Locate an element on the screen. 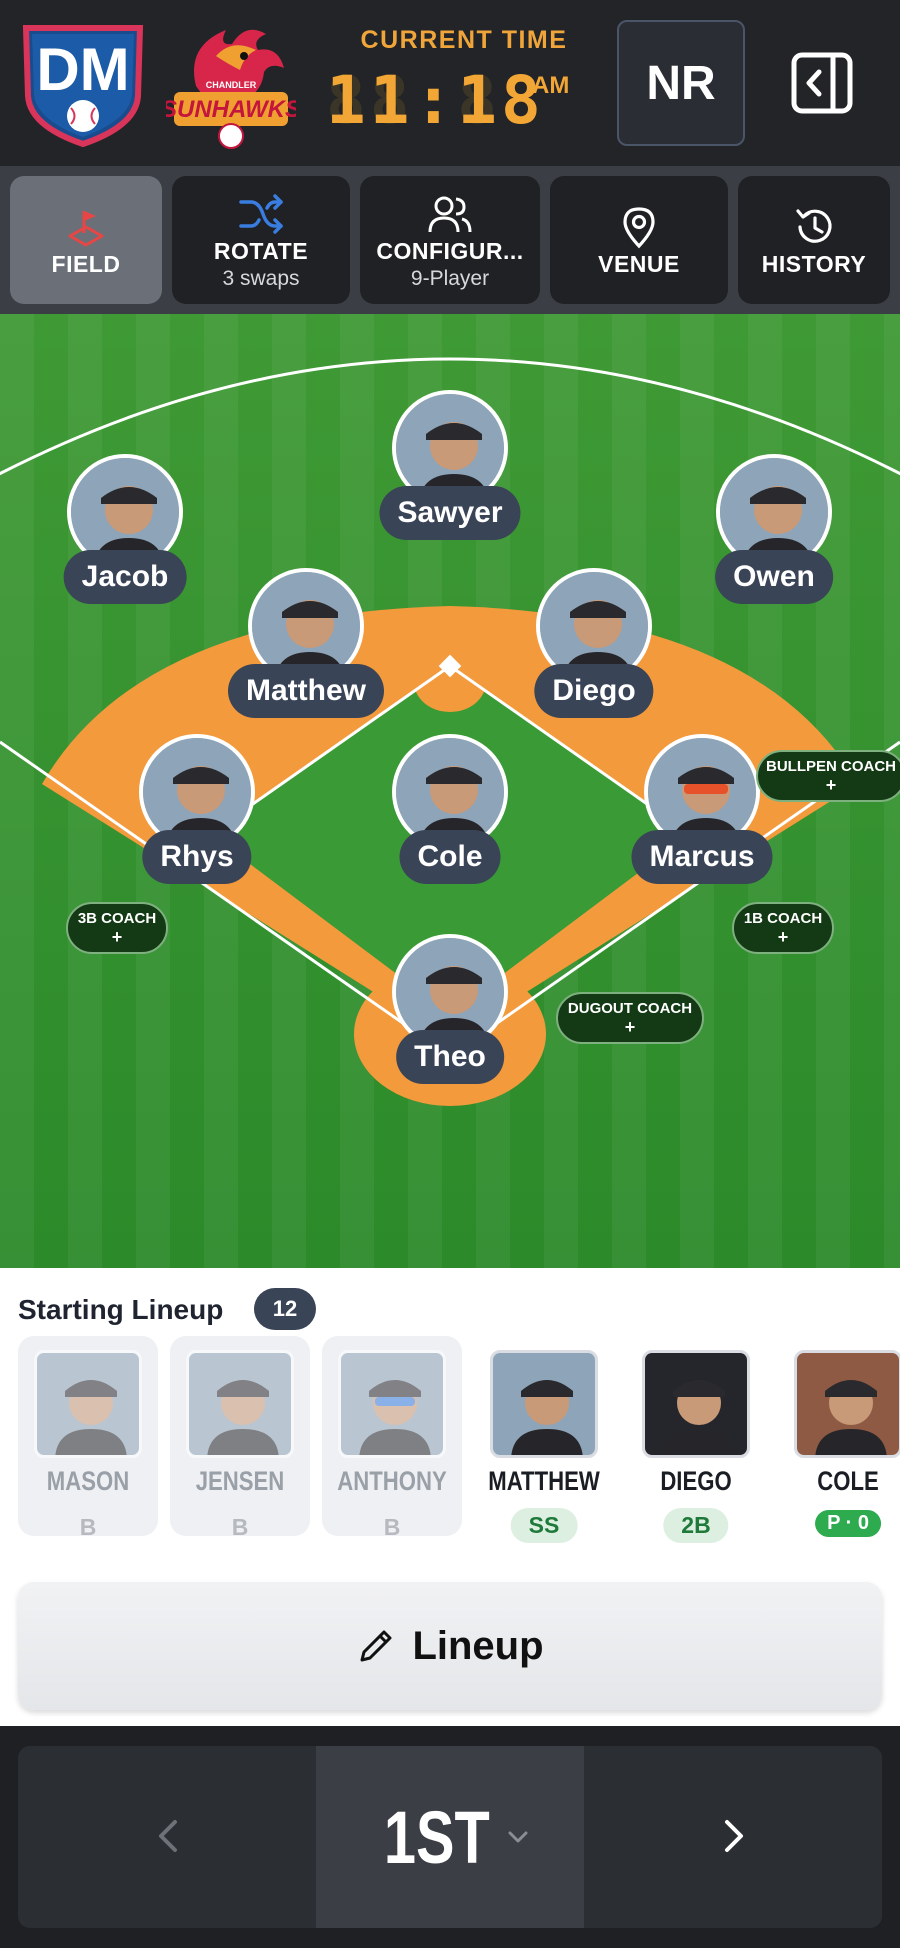  player-name: Matthew is located at coordinates (306, 691).